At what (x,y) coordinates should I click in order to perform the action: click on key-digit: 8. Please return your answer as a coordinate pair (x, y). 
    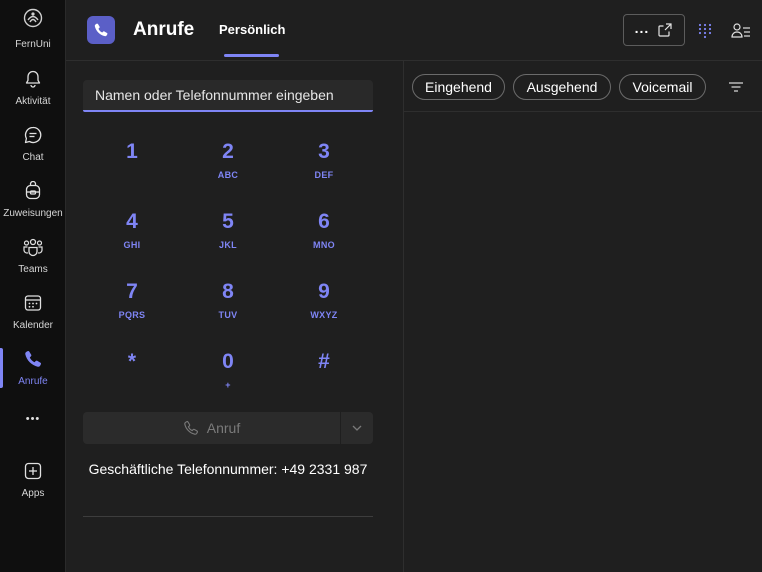
    Looking at the image, I should click on (228, 291).